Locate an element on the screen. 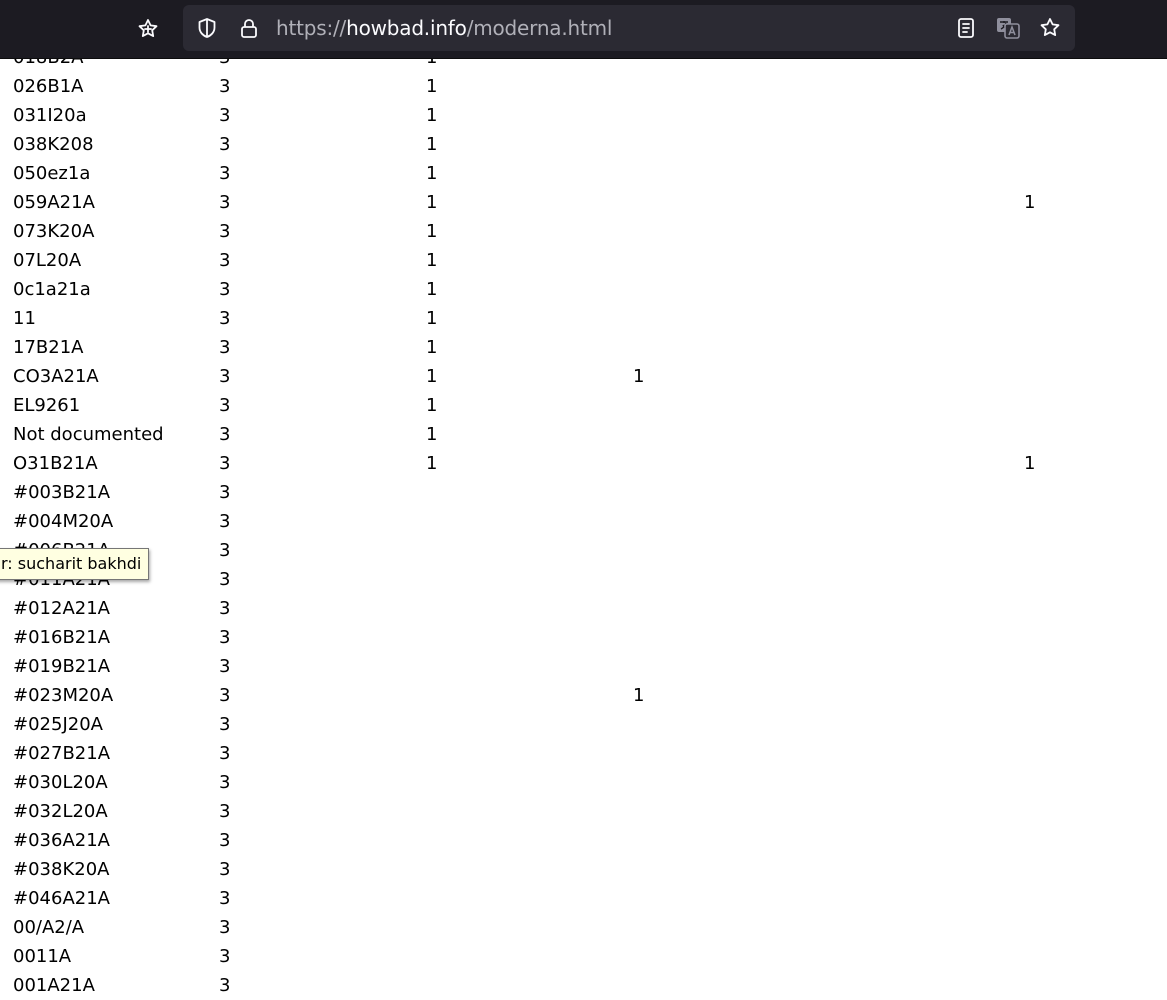 The width and height of the screenshot is (1167, 1000). lot-number-cell: 059A21A is located at coordinates (54, 202).